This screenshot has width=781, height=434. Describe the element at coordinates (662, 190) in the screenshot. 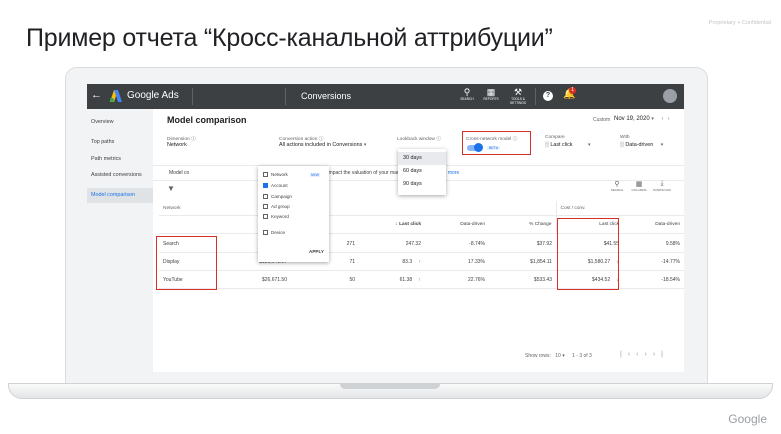

I see `download-action-label: DOWNLOAD` at that location.